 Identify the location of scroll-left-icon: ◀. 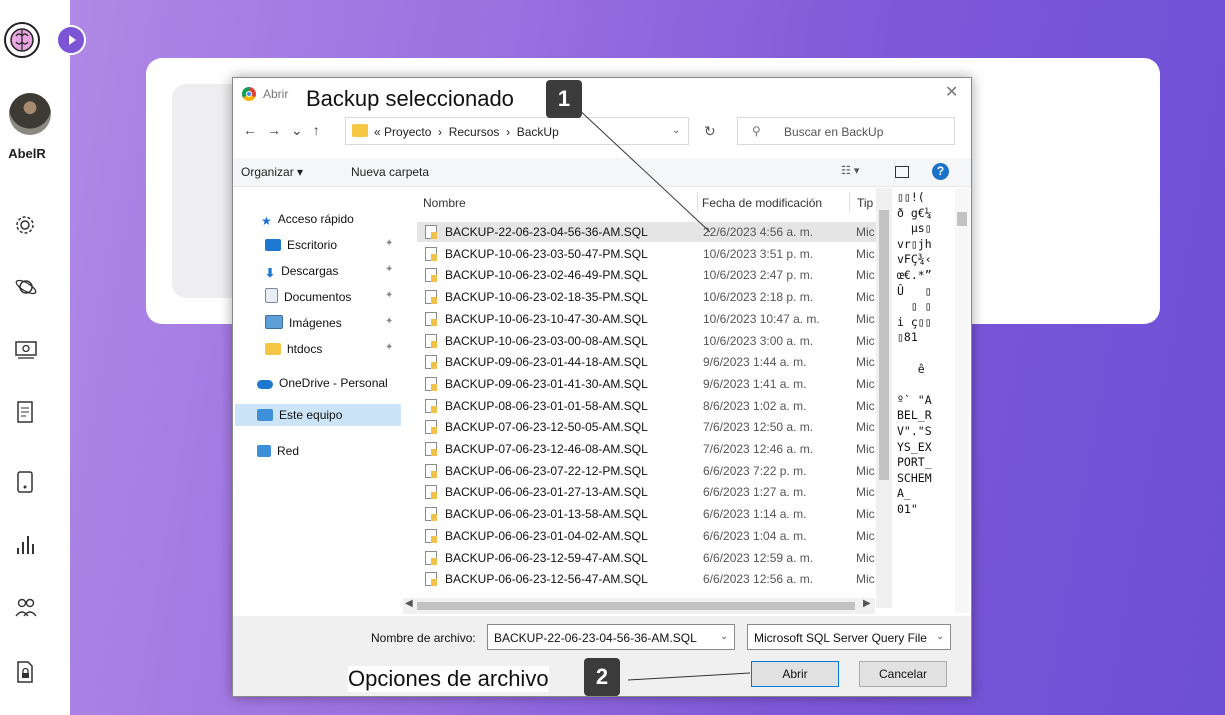
(409, 603).